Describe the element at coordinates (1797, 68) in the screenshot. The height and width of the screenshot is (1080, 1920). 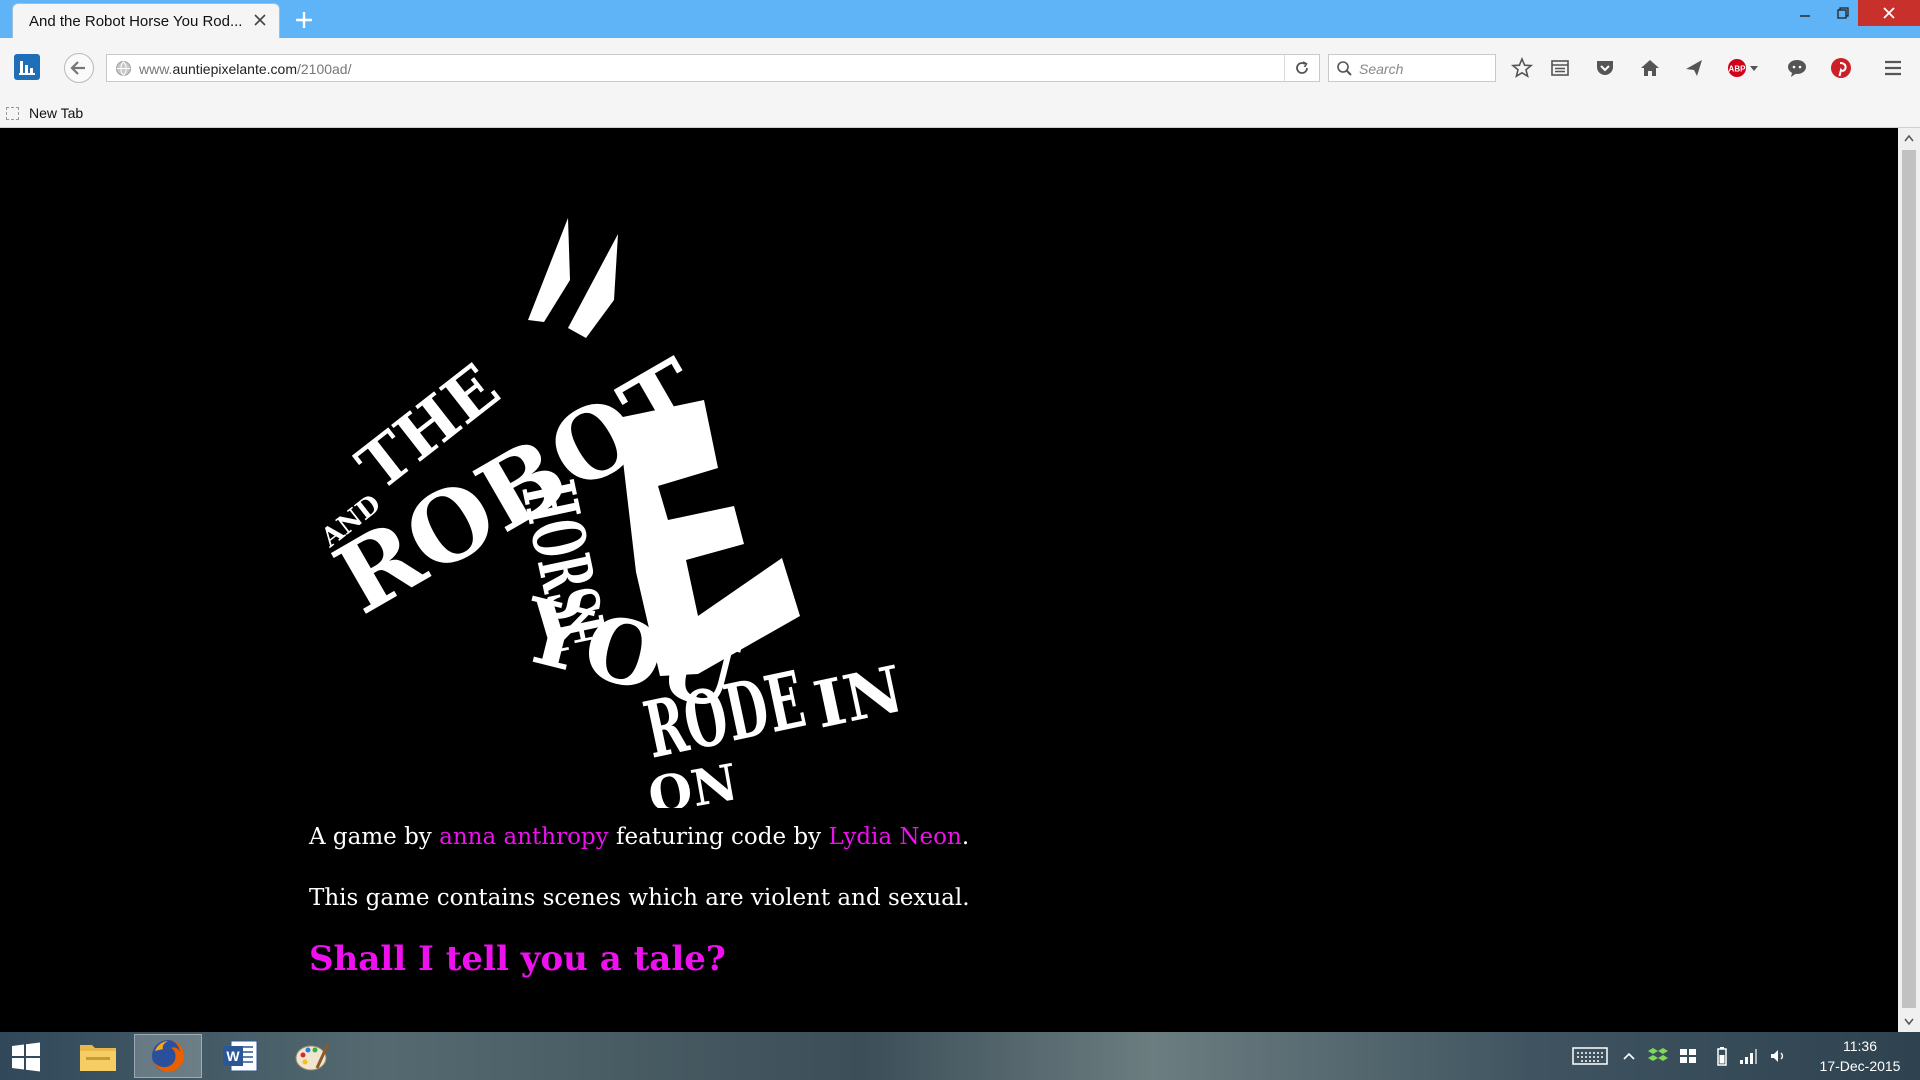
I see `chat-icon` at that location.